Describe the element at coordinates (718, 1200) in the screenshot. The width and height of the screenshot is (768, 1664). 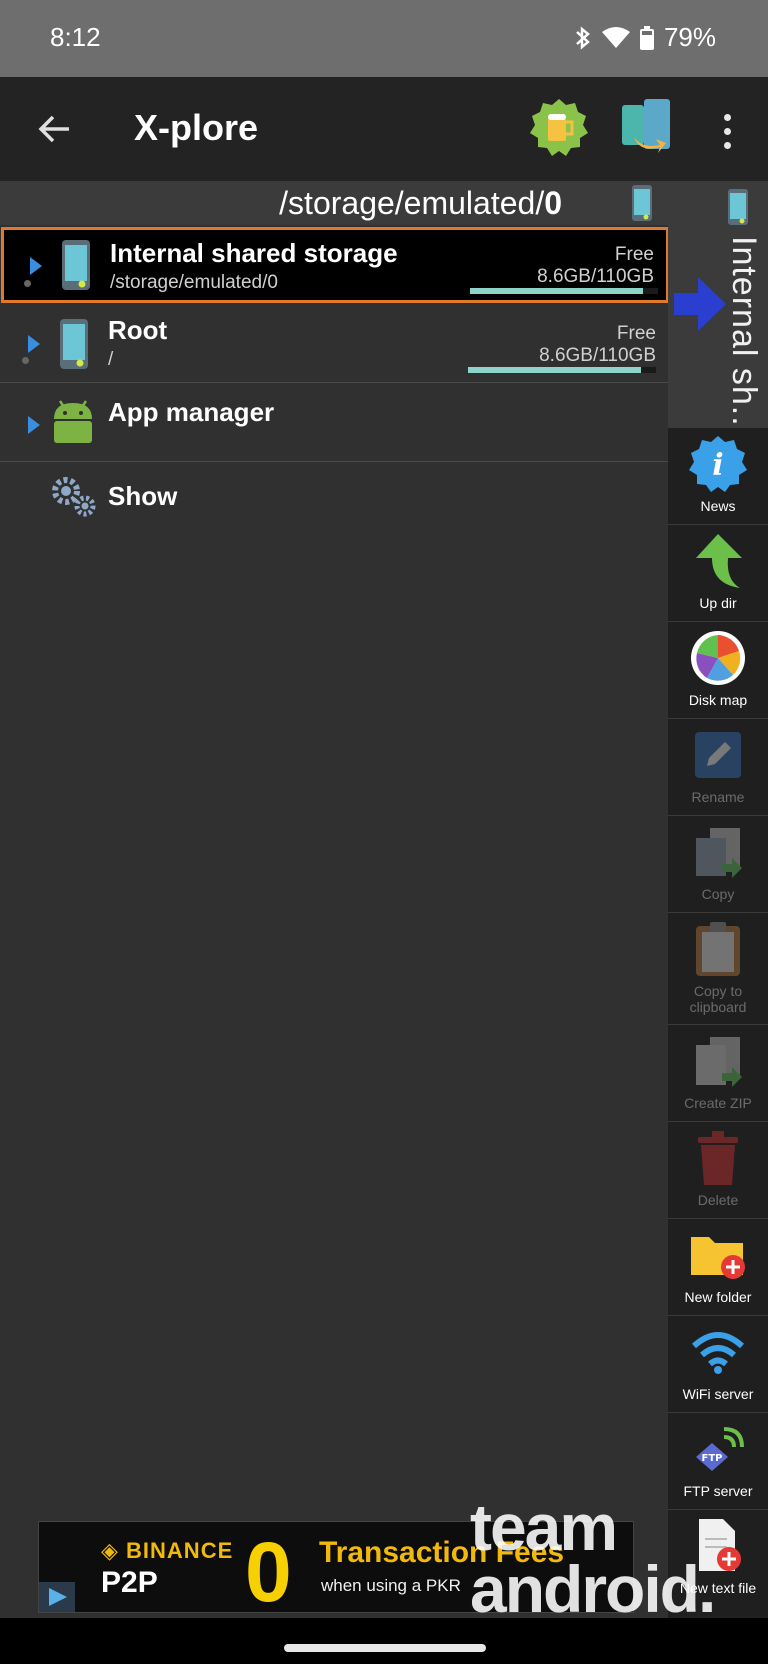
I see `tool-label: Delete` at that location.